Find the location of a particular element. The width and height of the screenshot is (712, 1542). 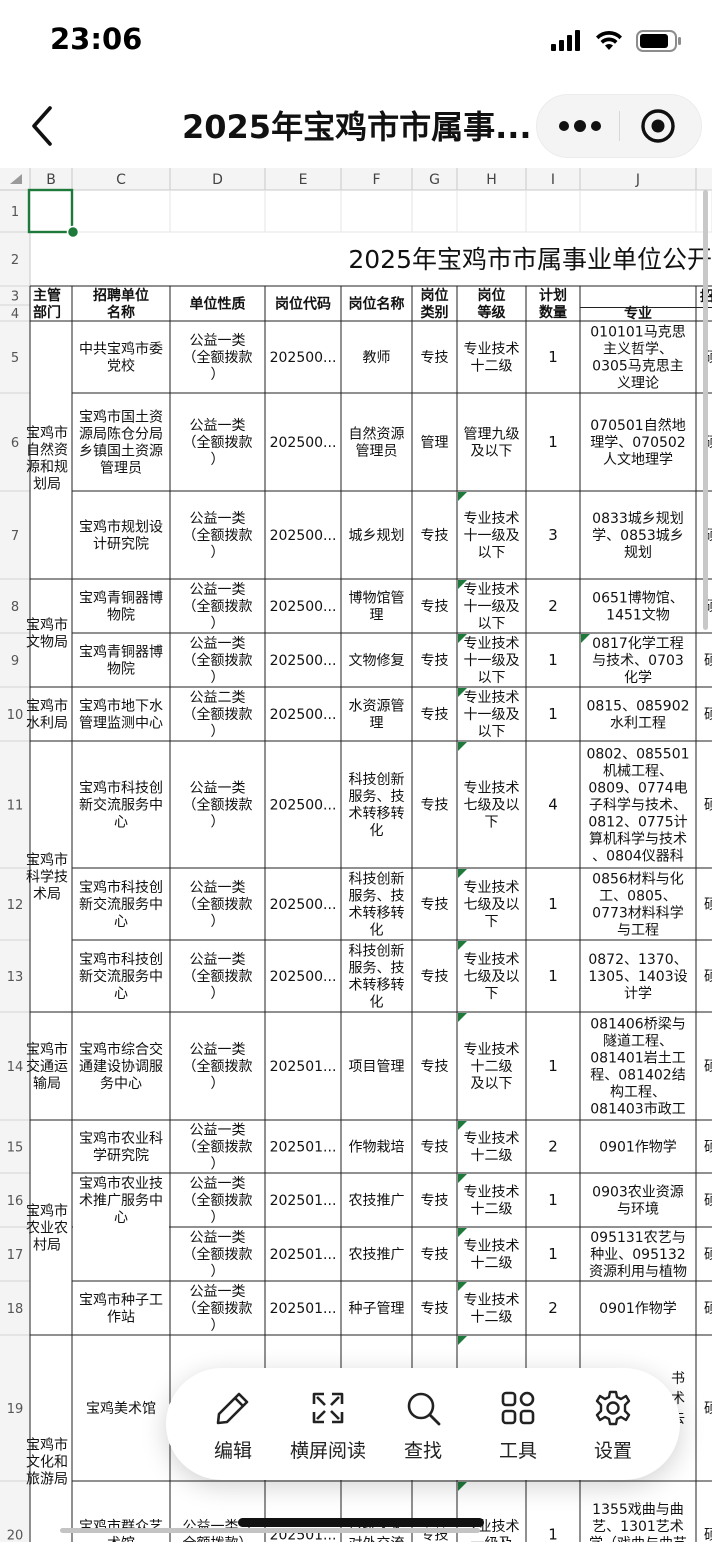

cell-major: 0651博物馆、 is located at coordinates (638, 598).